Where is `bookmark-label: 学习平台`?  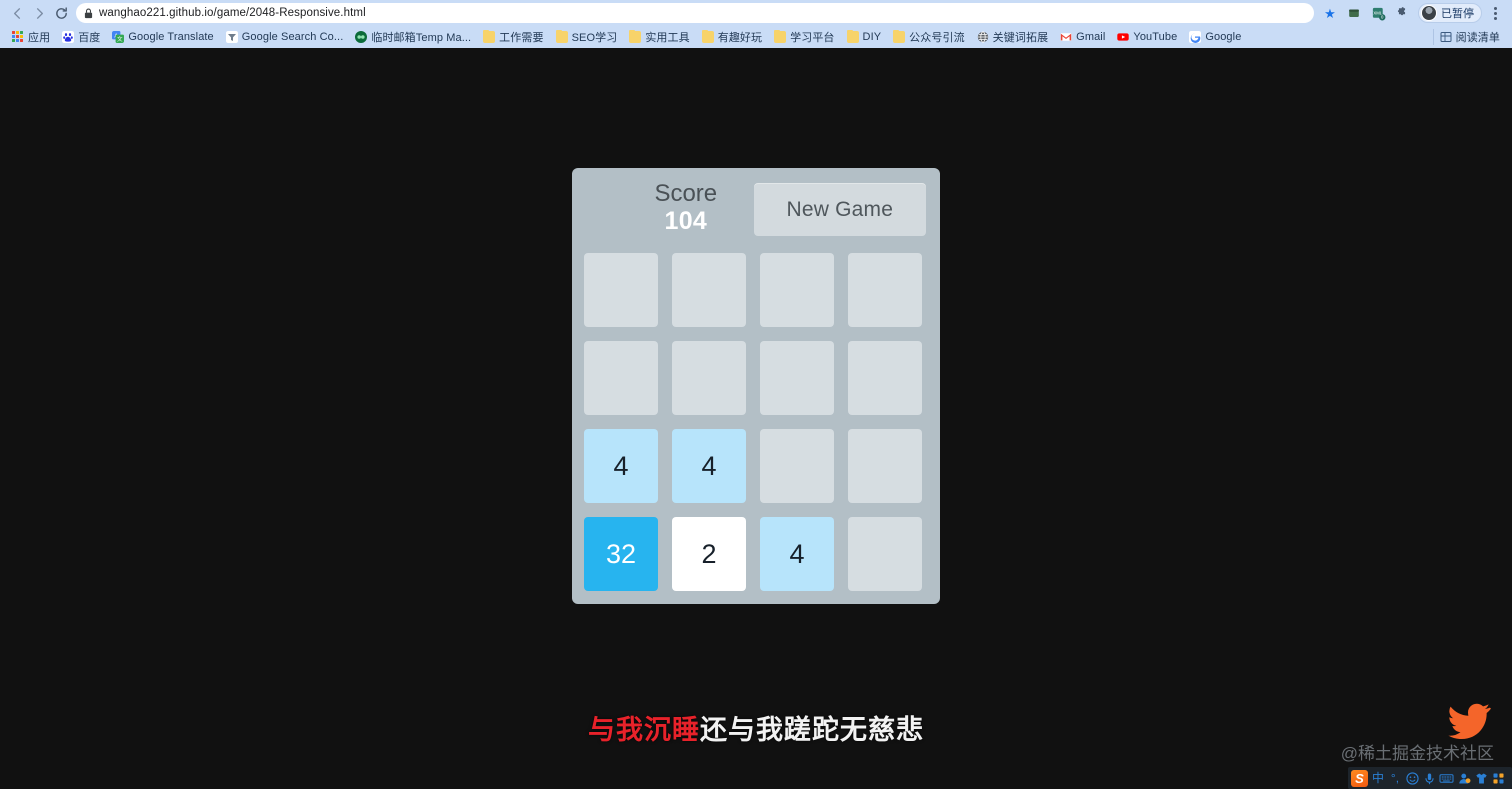 bookmark-label: 学习平台 is located at coordinates (812, 38).